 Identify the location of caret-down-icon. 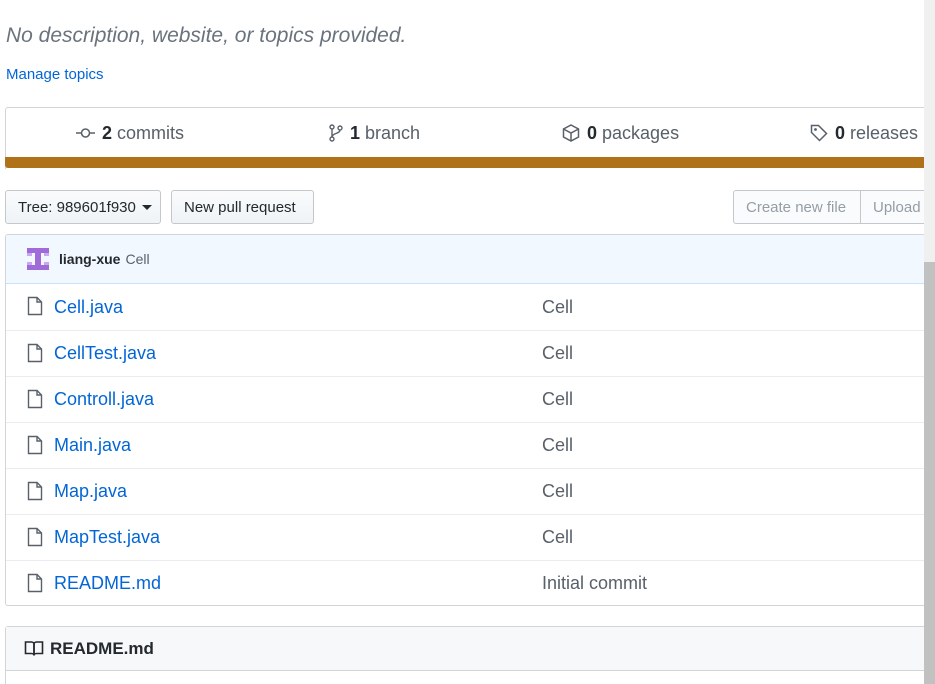
(146, 207).